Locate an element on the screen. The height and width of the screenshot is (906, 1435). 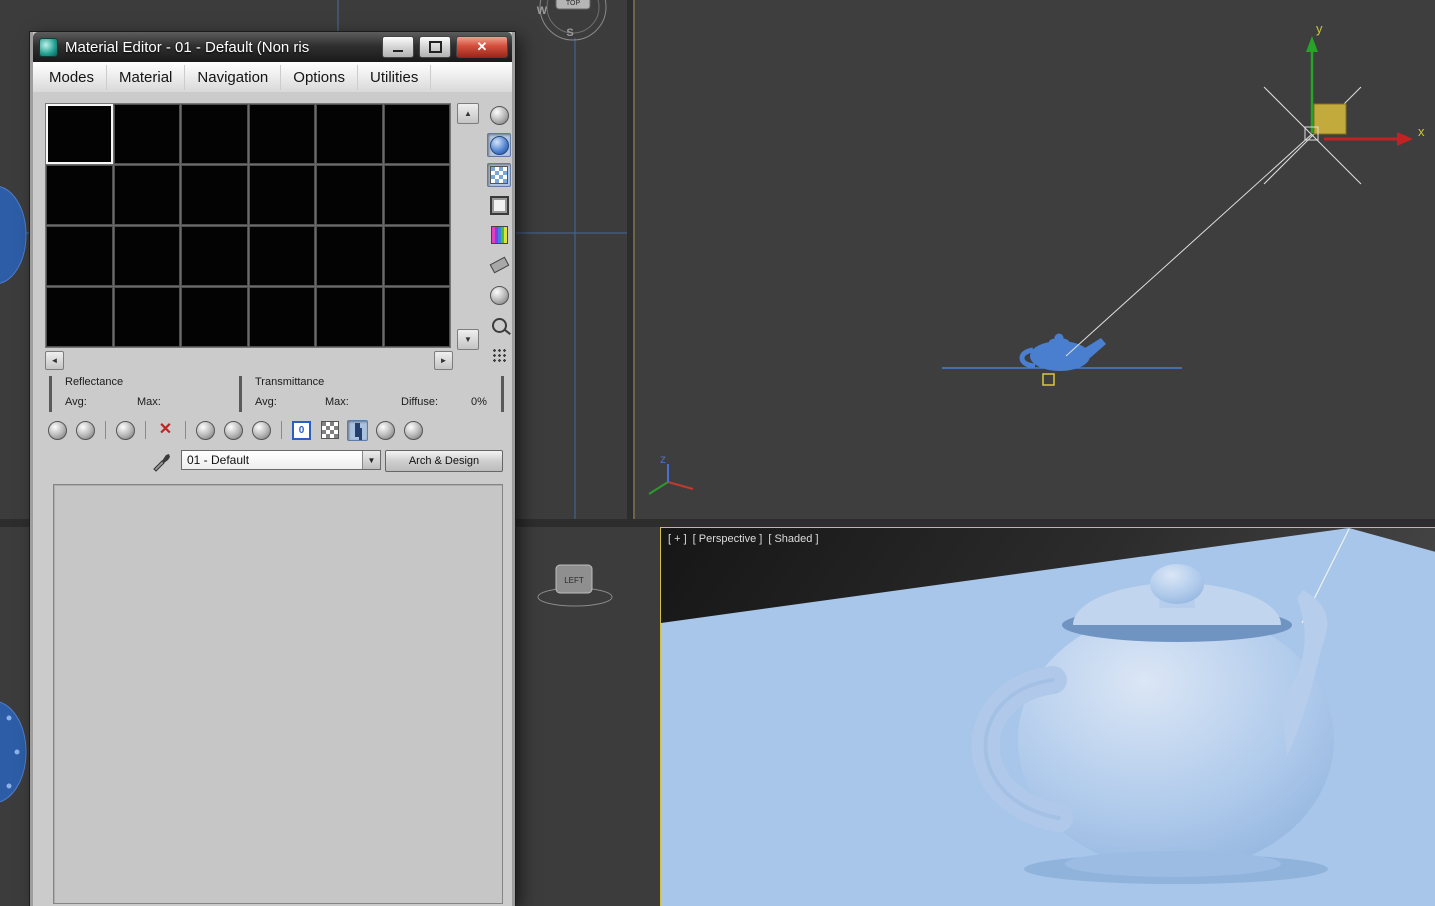
compass-west-label: W is located at coordinates (542, 11).